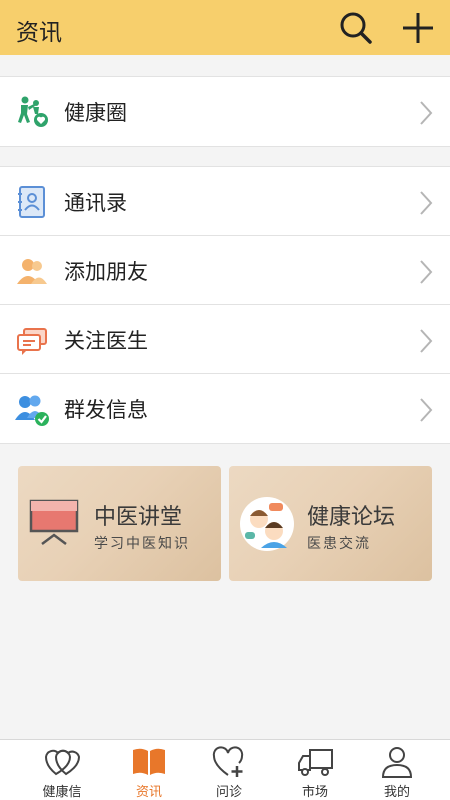 This screenshot has width=450, height=800. I want to click on tab-health-letter: 健康信, so click(62, 770).